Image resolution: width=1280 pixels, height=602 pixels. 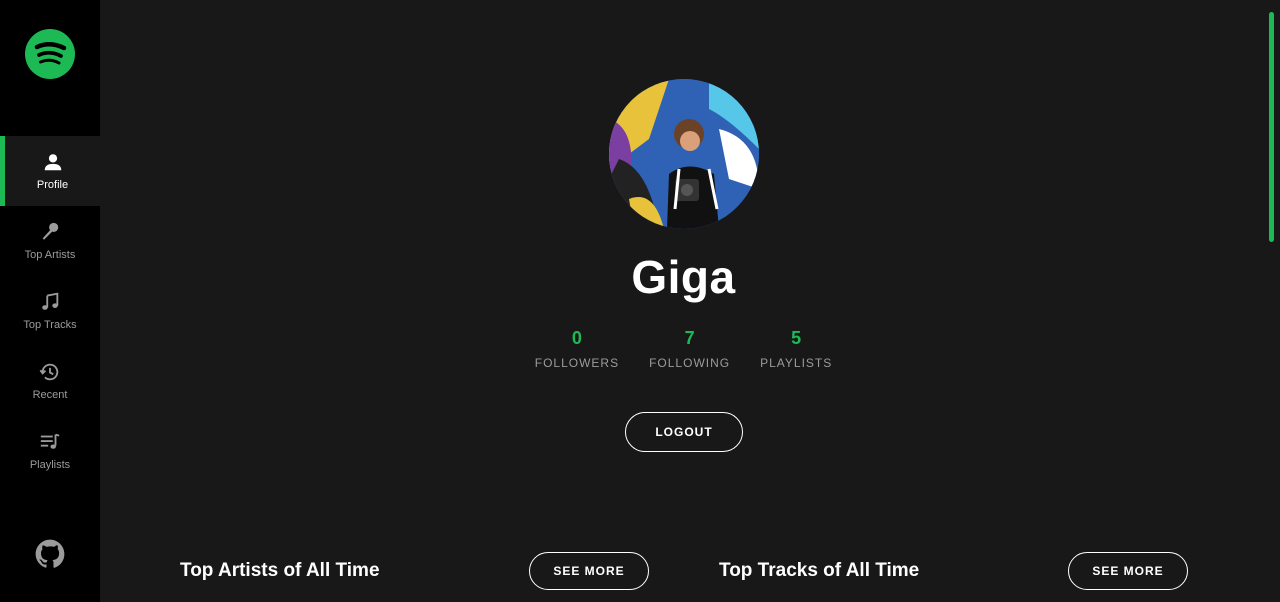 What do you see at coordinates (280, 570) in the screenshot?
I see `top-artists-title: Top Artists of All Time` at bounding box center [280, 570].